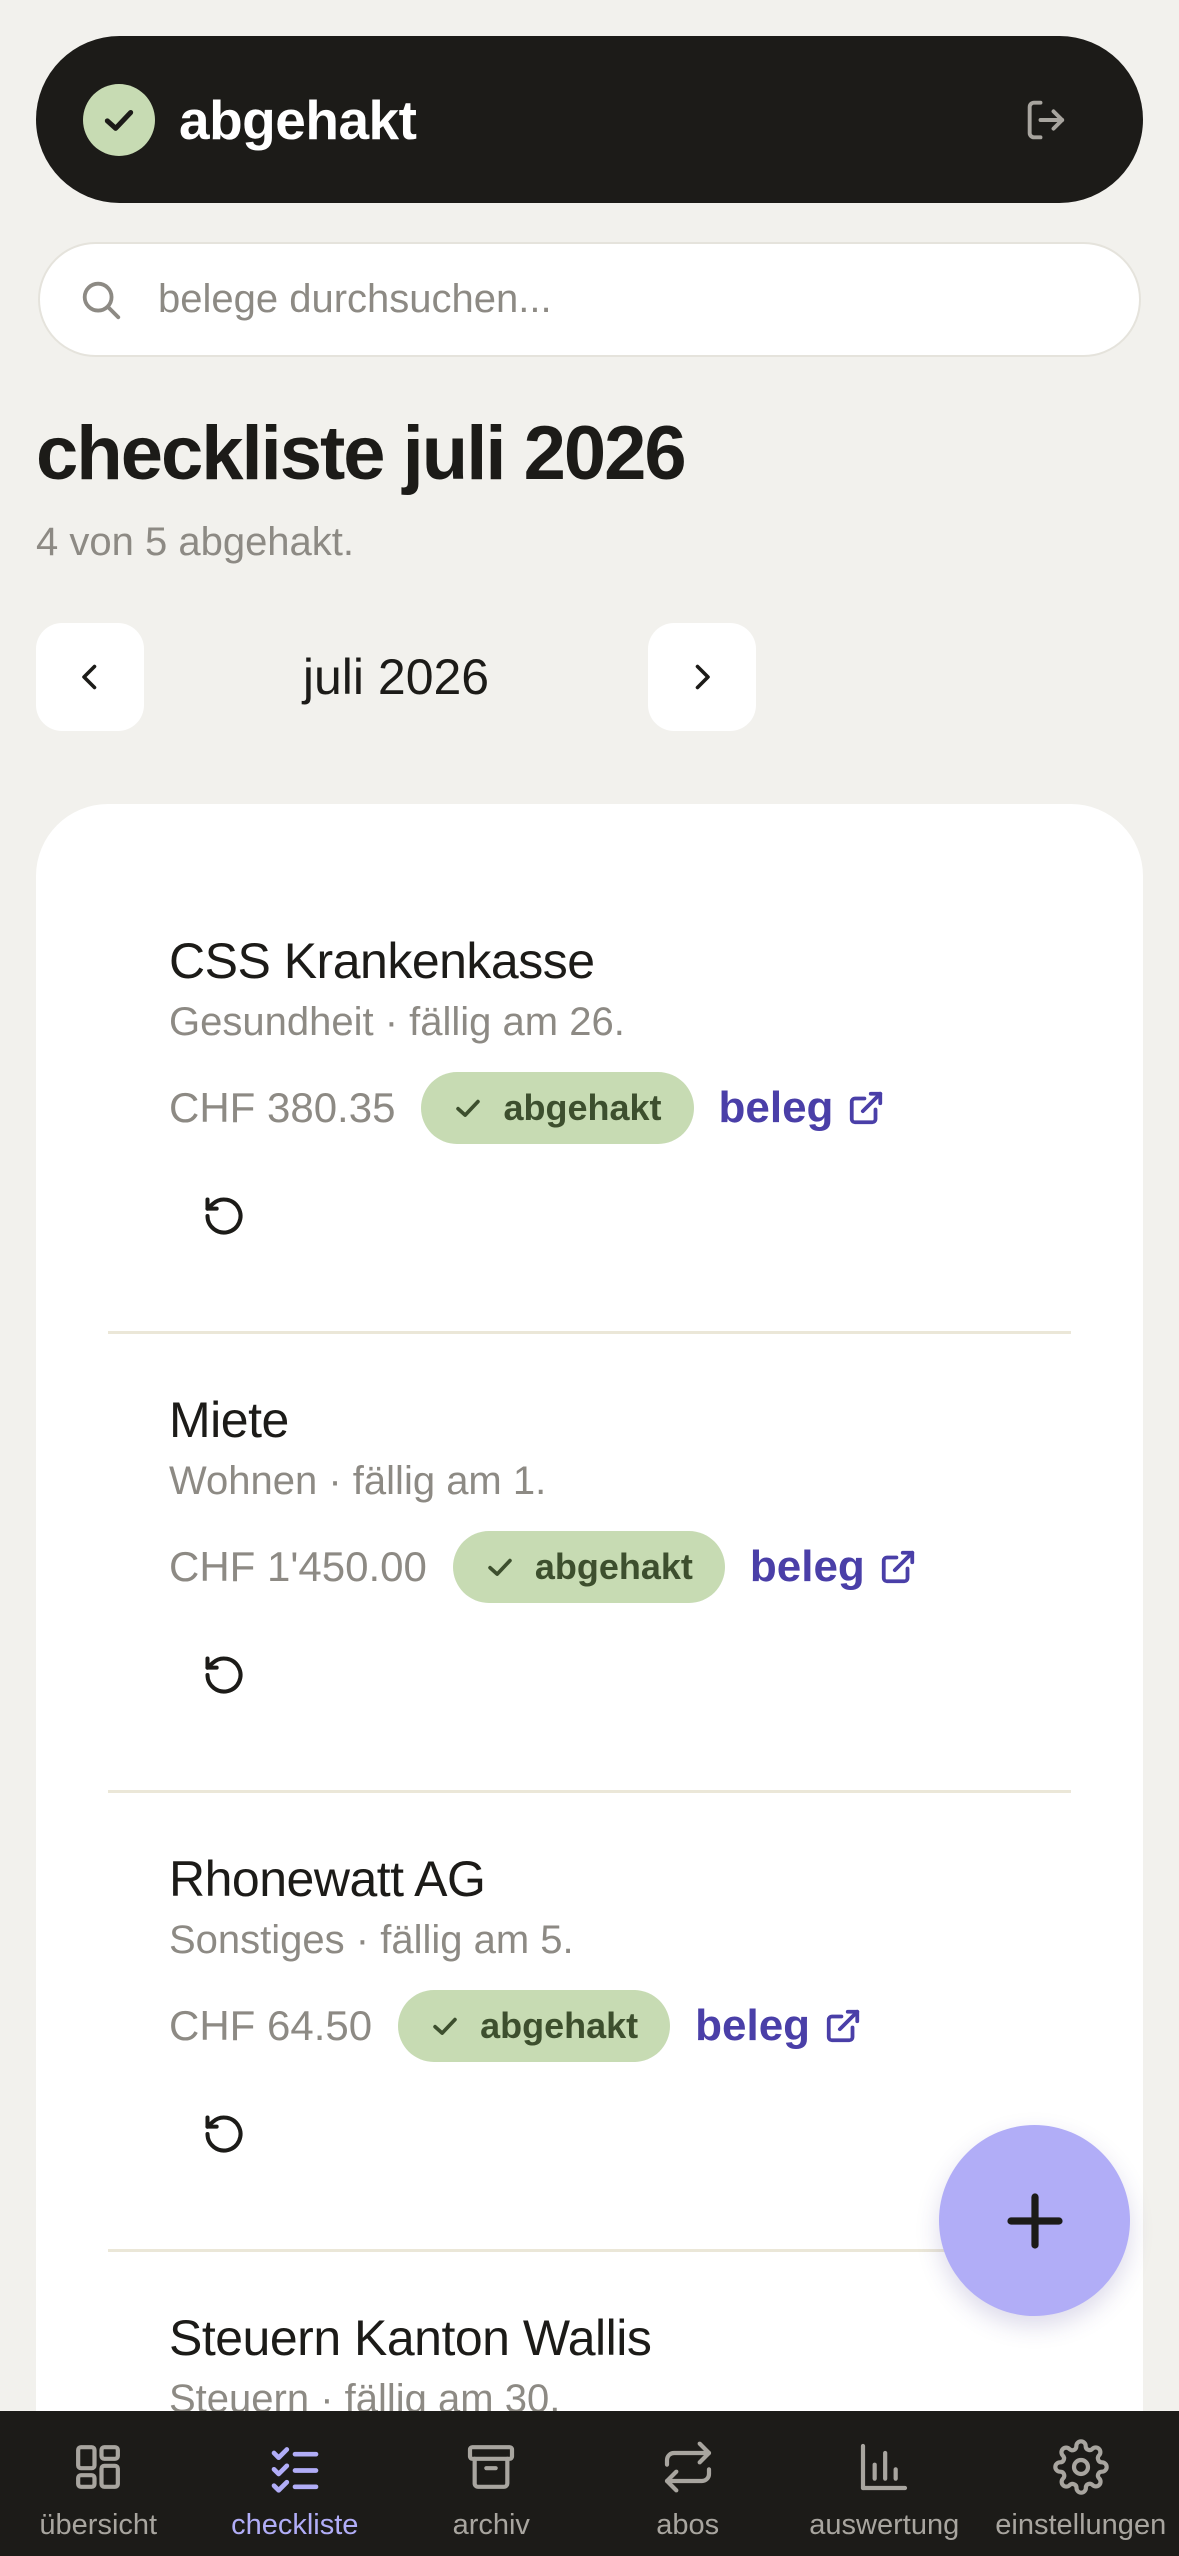 This screenshot has height=2556, width=1179. I want to click on add-button, so click(1034, 2220).